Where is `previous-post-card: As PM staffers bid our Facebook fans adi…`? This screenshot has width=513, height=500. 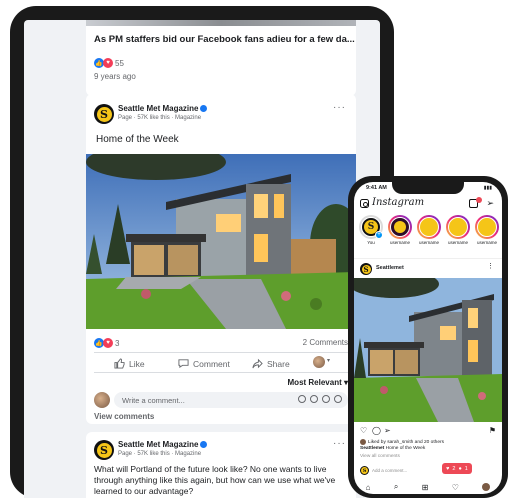 previous-post-card: As PM staffers bid our Facebook fans adi… is located at coordinates (221, 58).